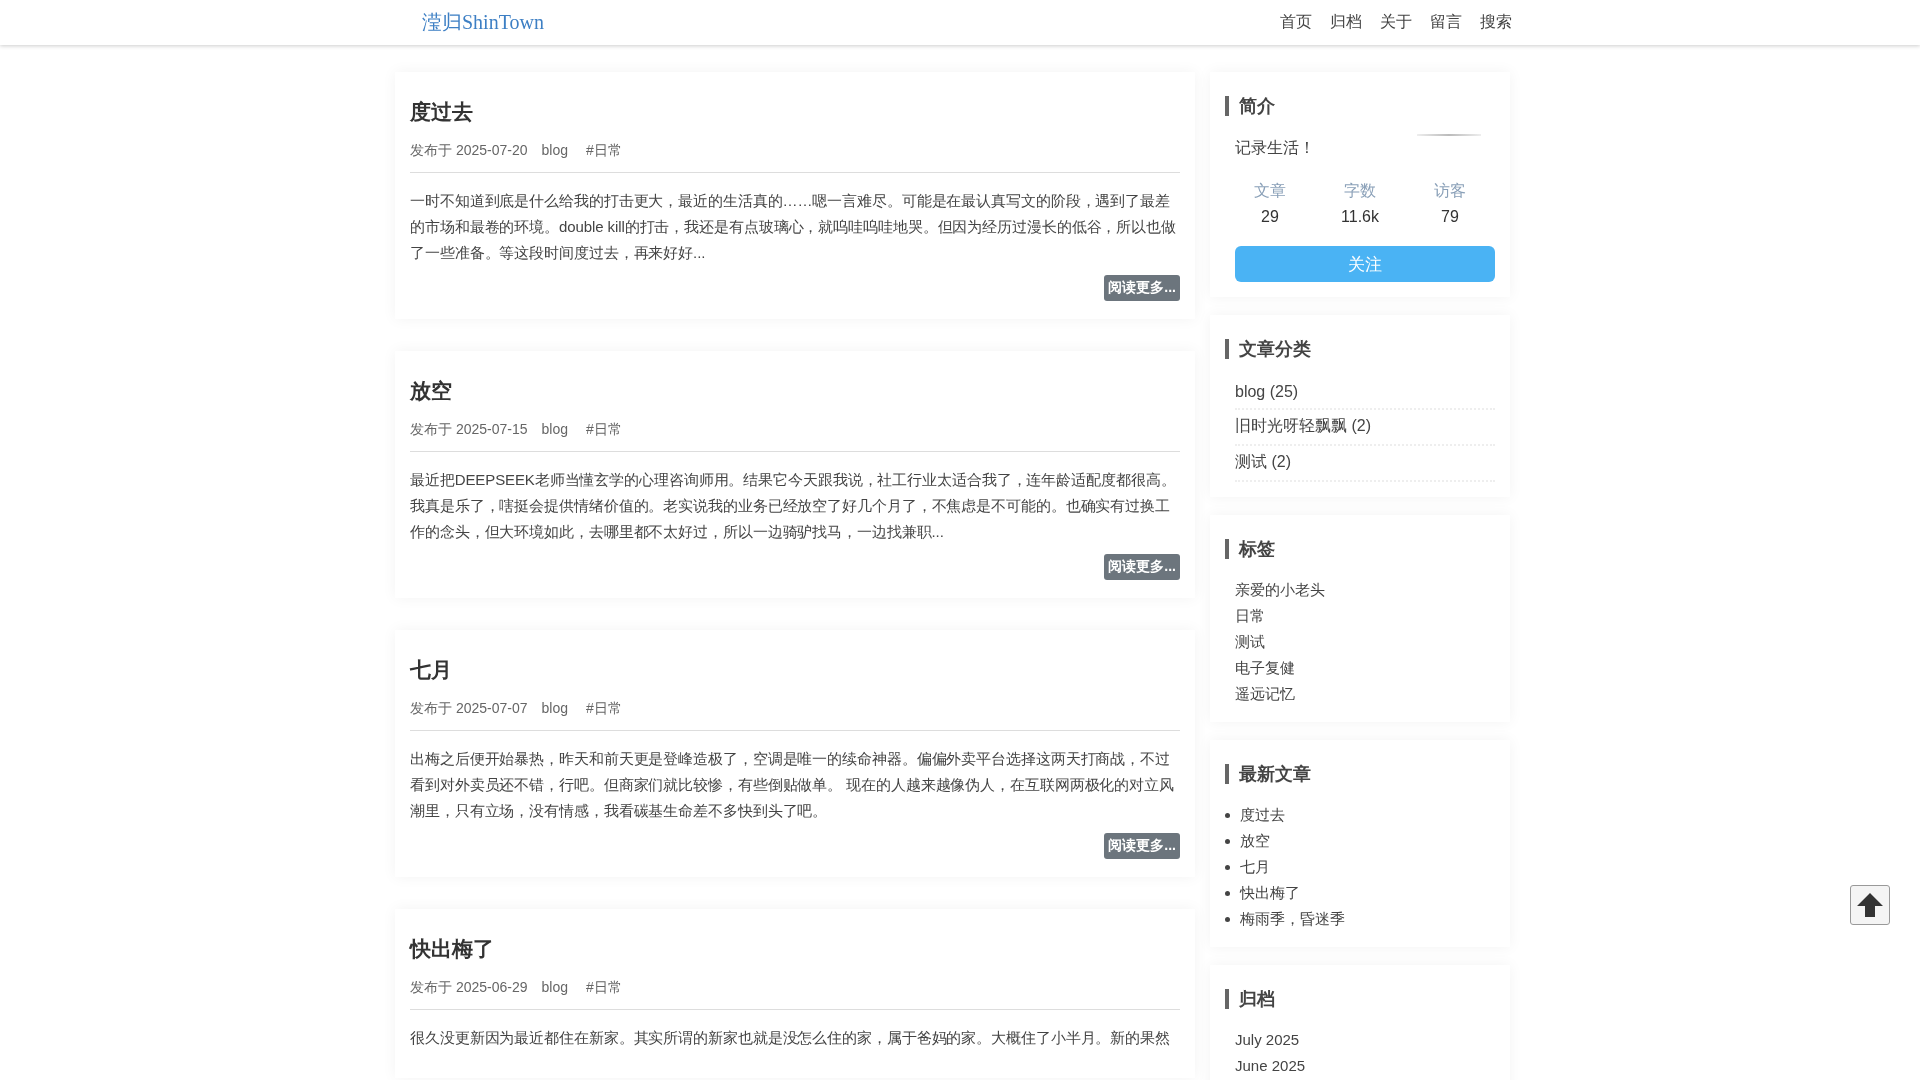 This screenshot has width=1920, height=1080. Describe the element at coordinates (1360, 774) in the screenshot. I see `section-title: 最新文章` at that location.